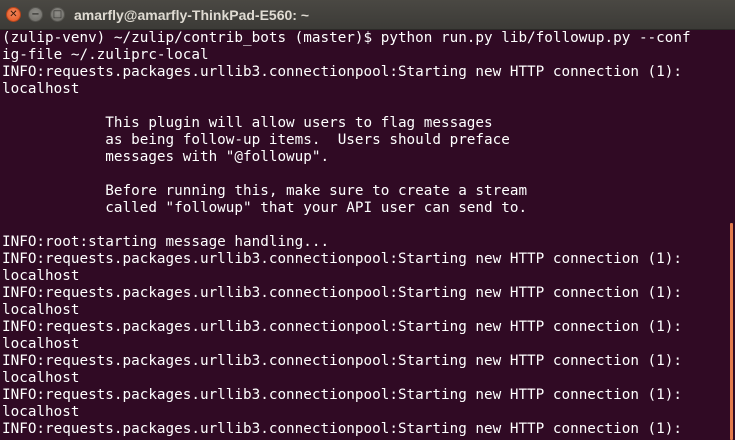  I want to click on terminal-line: ig-file ~/.zuliprc-local, so click(105, 55).